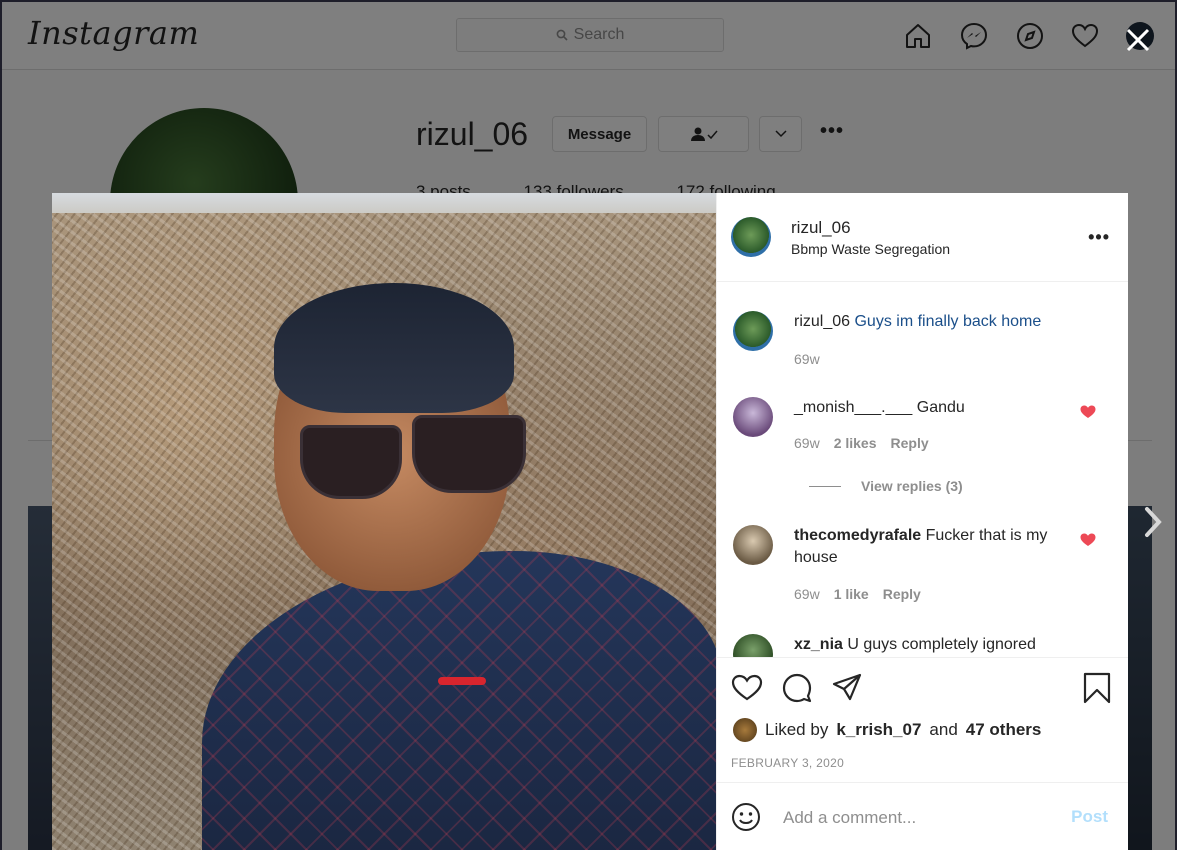 This screenshot has height=850, width=1177. I want to click on photo-collar-button, so click(462, 681).